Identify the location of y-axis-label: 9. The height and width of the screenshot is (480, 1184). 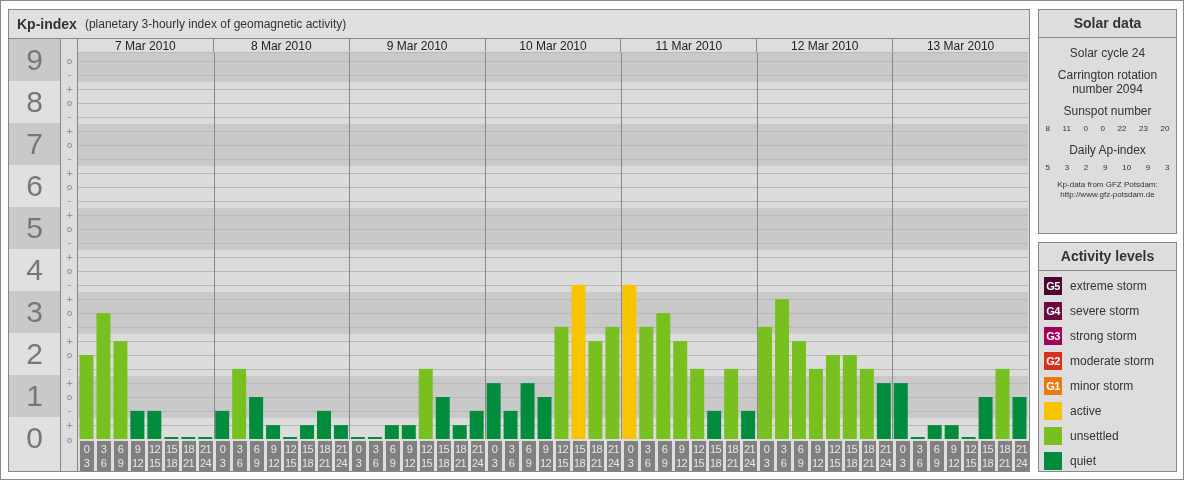
(34, 60).